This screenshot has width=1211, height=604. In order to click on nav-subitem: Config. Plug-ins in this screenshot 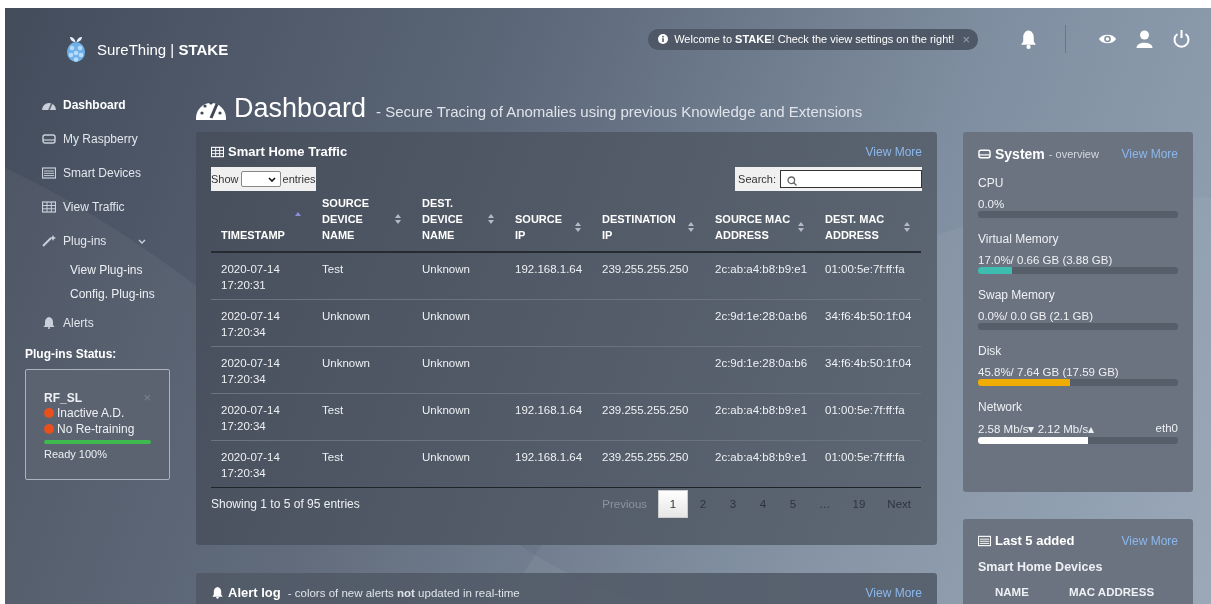, I will do `click(110, 294)`.